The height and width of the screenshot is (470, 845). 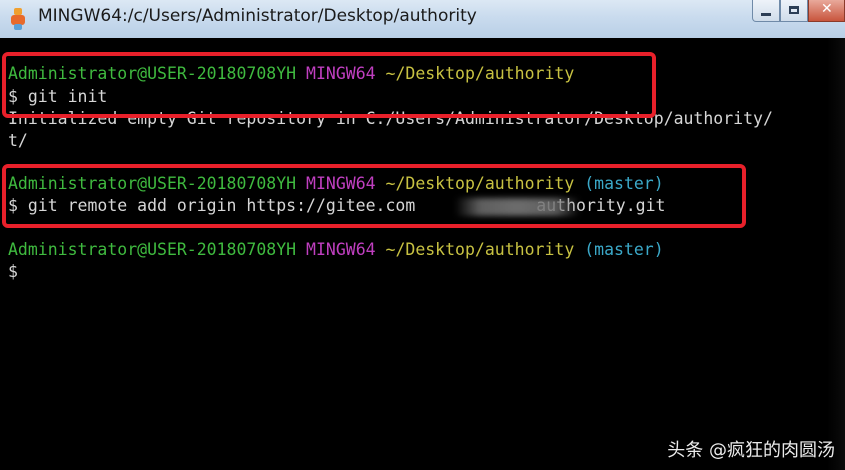 I want to click on prompt-cursor: $, so click(x=13, y=271).